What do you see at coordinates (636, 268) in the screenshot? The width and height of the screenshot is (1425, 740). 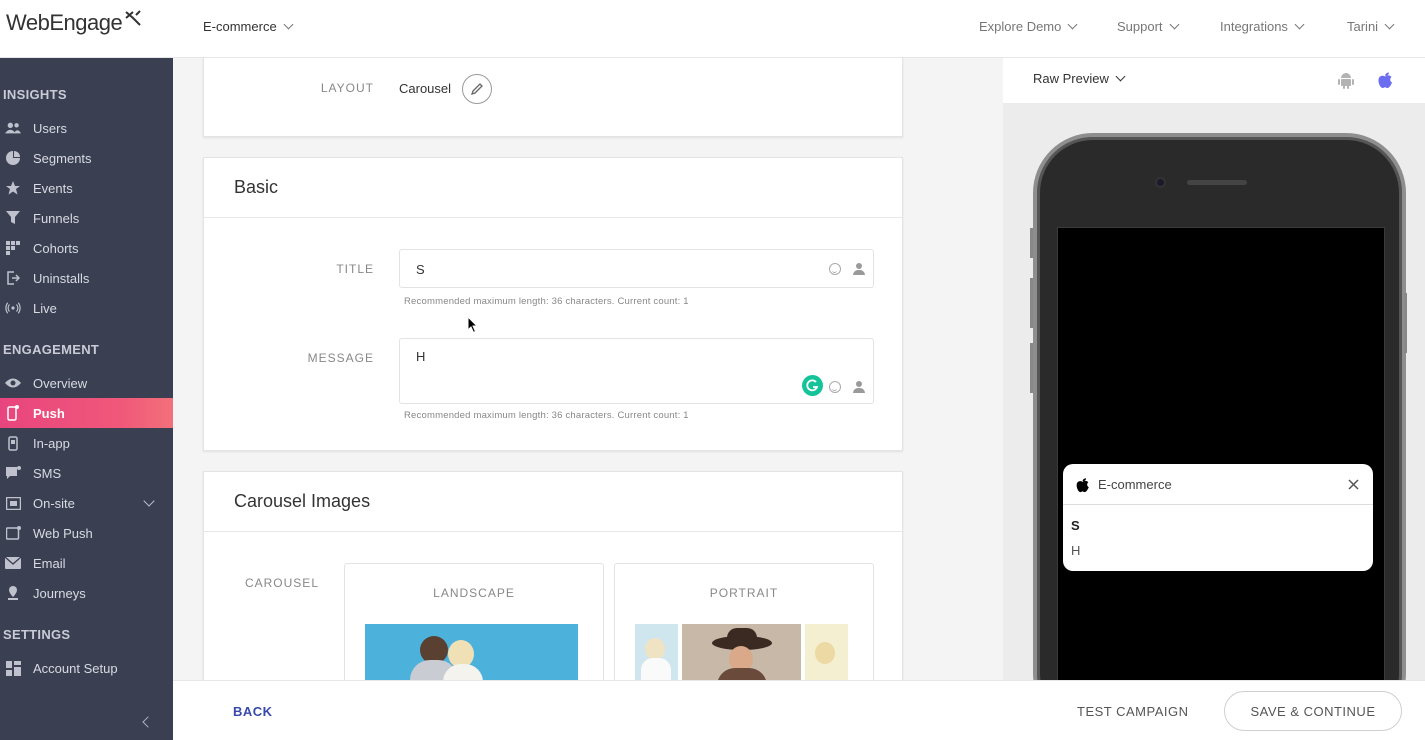 I see `title-input: S` at bounding box center [636, 268].